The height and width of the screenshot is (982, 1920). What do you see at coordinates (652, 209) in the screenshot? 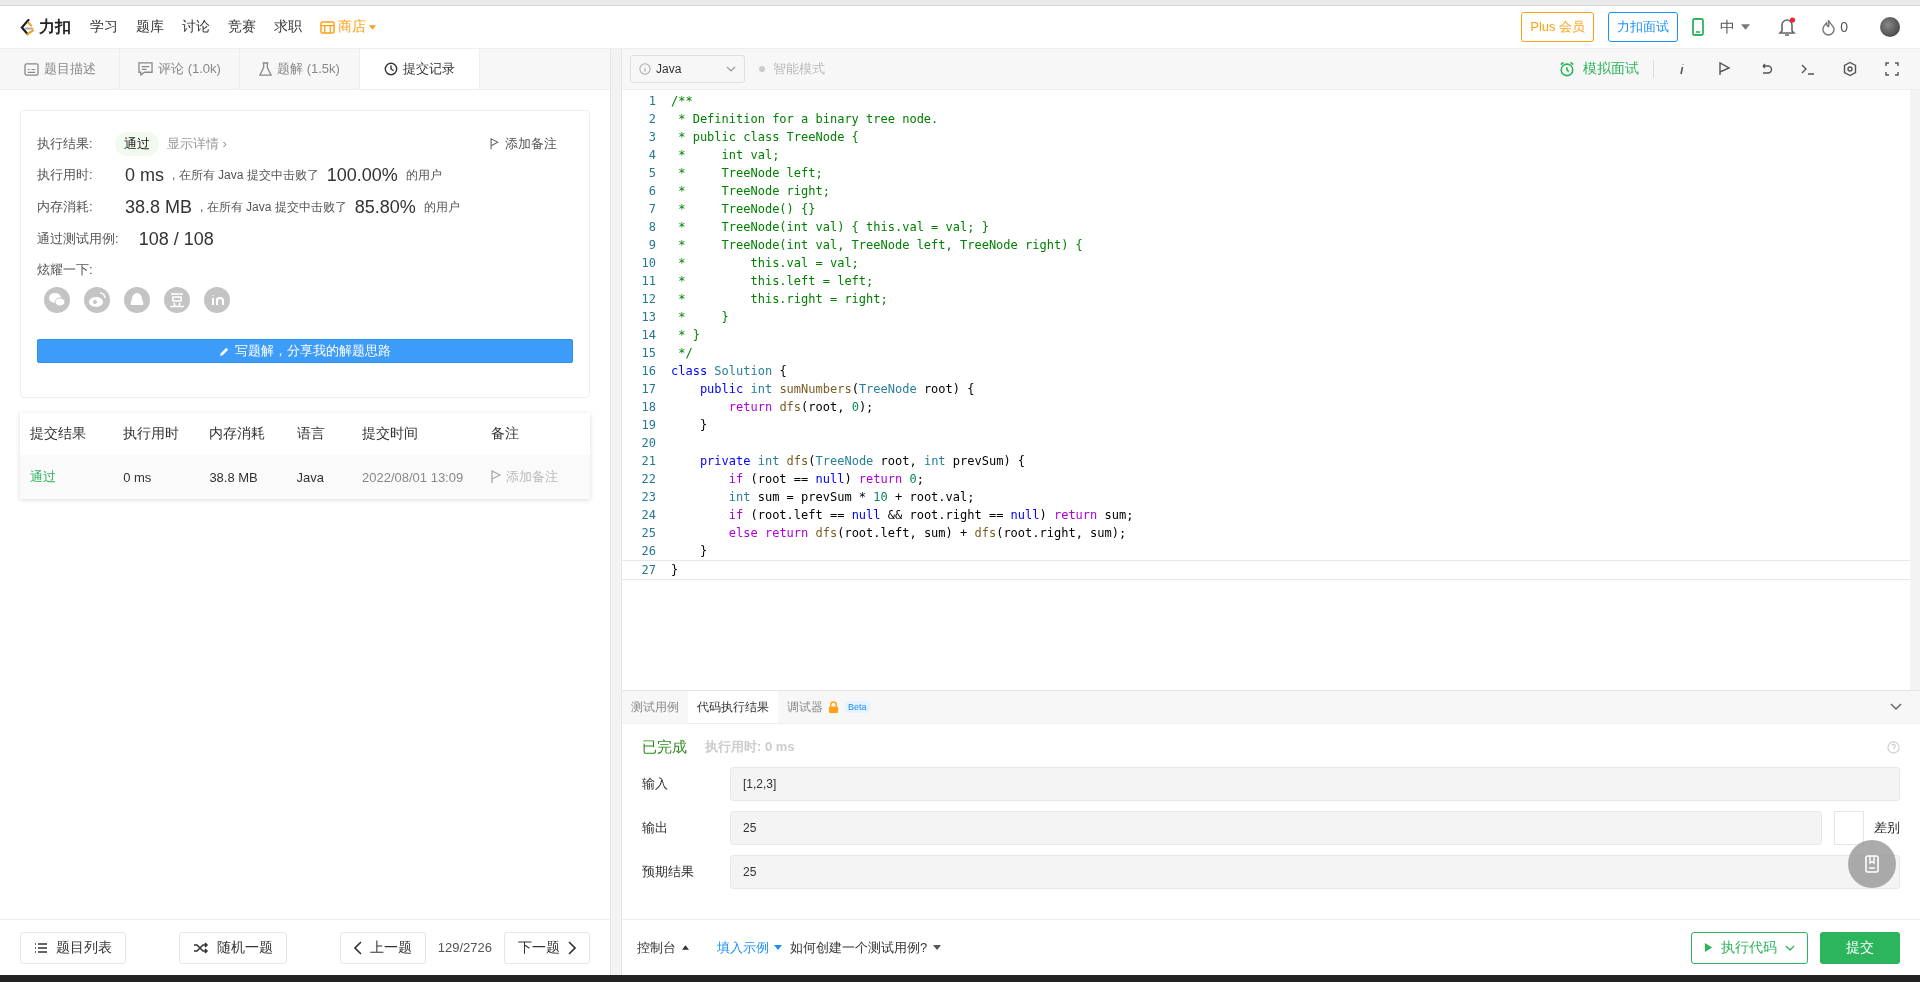
I see `line-number: 7` at bounding box center [652, 209].